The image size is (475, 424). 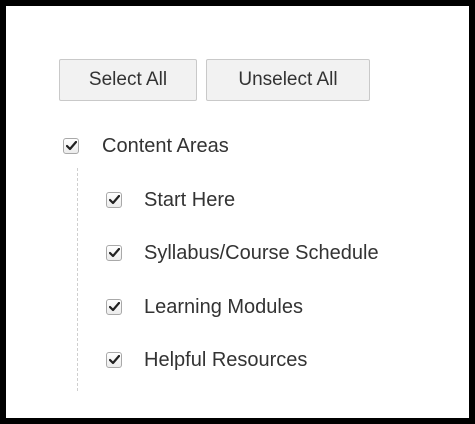 I want to click on tree-item-helpful-resources: Helpful Resources, so click(x=206, y=360).